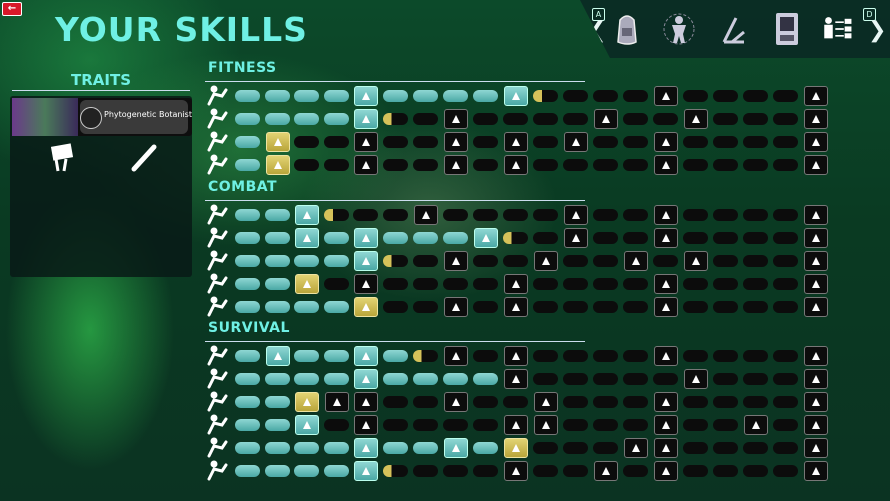  Describe the element at coordinates (787, 29) in the screenshot. I see `device-icon` at that location.